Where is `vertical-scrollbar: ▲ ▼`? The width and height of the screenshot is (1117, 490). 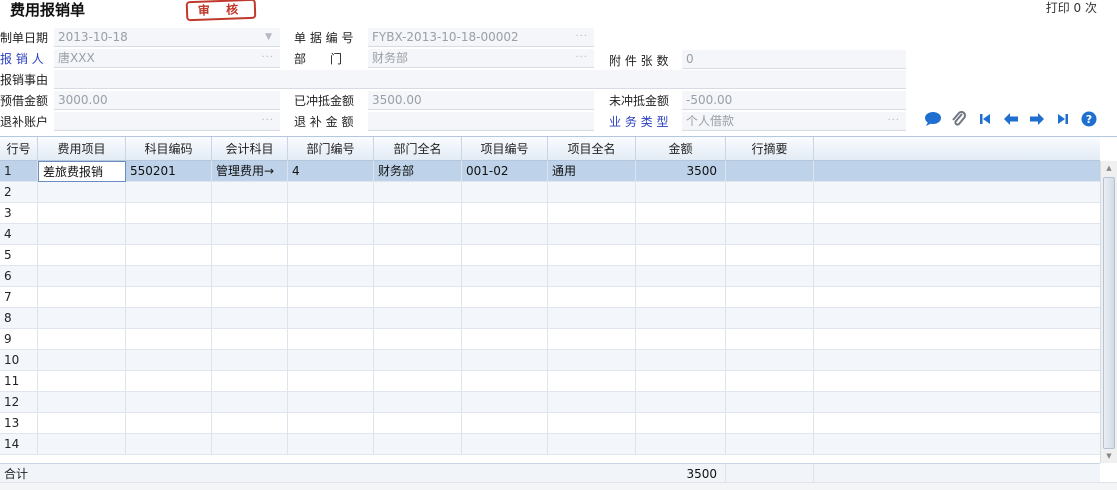
vertical-scrollbar: ▲ ▼ is located at coordinates (1108, 312).